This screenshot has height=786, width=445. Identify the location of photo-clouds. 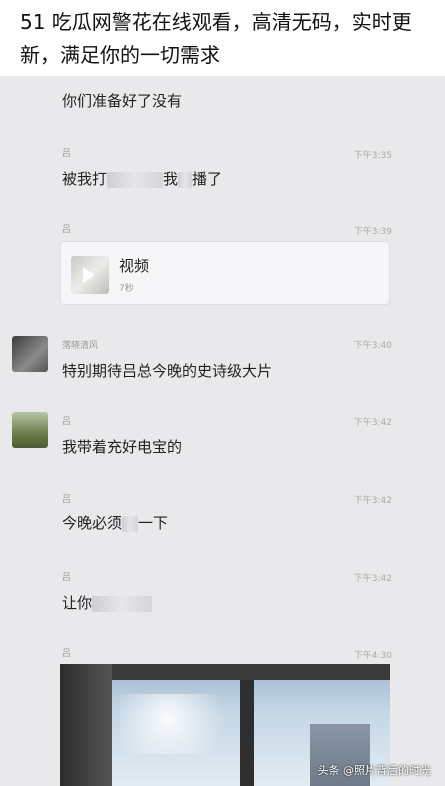
(180, 724).